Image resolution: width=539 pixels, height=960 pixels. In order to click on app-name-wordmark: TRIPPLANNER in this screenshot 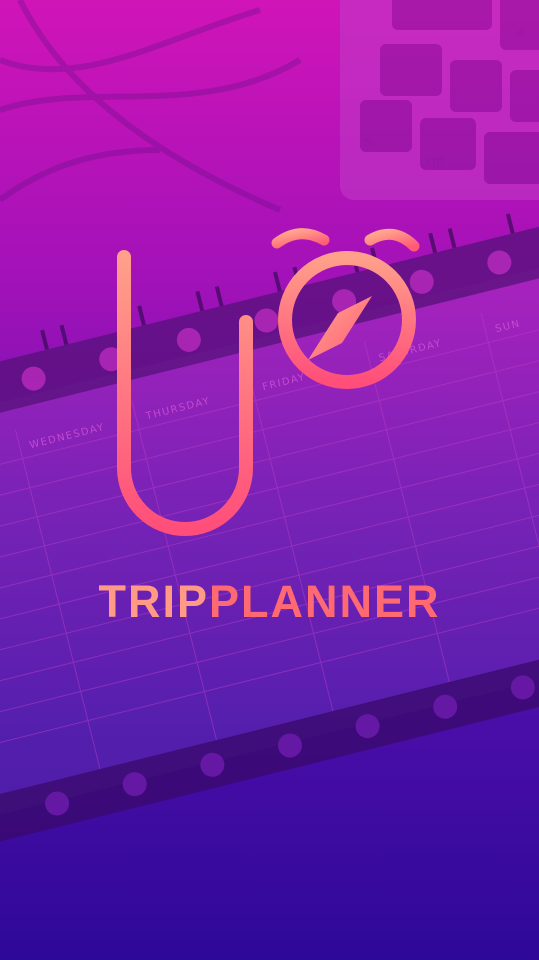, I will do `click(269, 602)`.